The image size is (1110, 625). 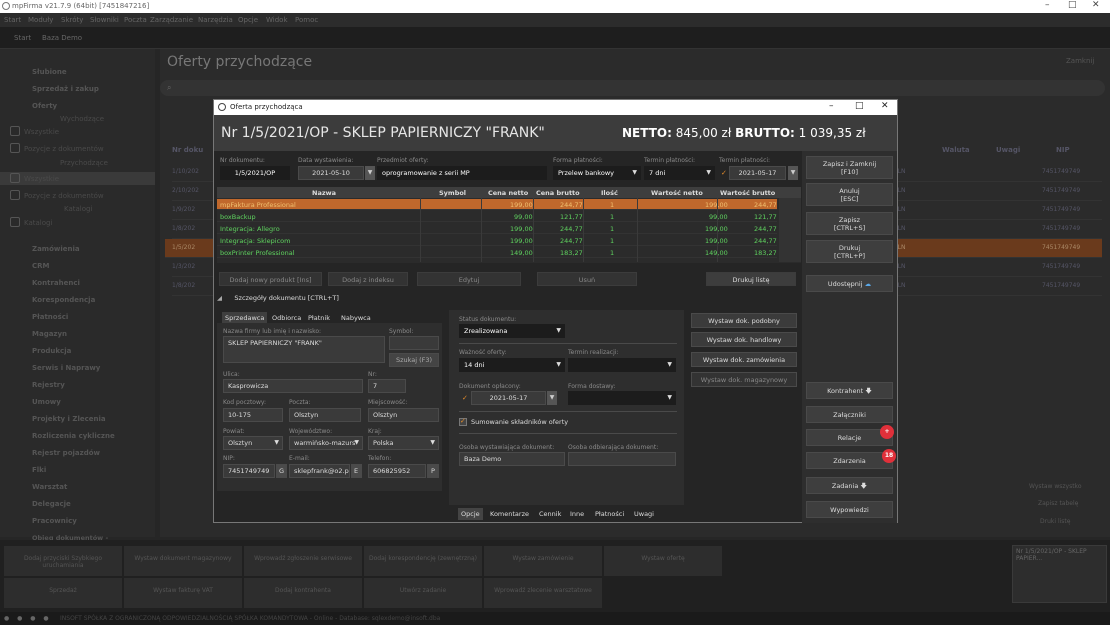 I want to click on quick-button: Dodaj kontrahenta, so click(x=303, y=593).